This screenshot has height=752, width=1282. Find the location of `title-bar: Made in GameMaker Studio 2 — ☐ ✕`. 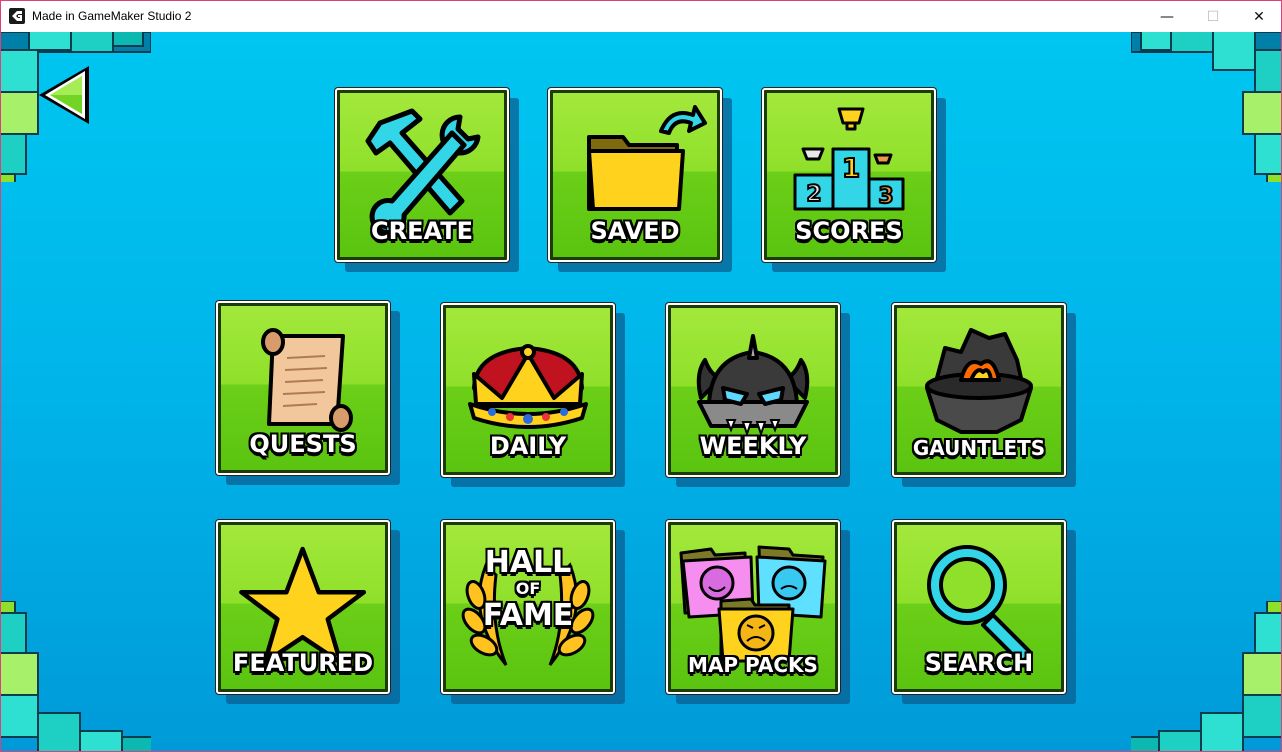

title-bar: Made in GameMaker Studio 2 — ☐ ✕ is located at coordinates (641, 16).